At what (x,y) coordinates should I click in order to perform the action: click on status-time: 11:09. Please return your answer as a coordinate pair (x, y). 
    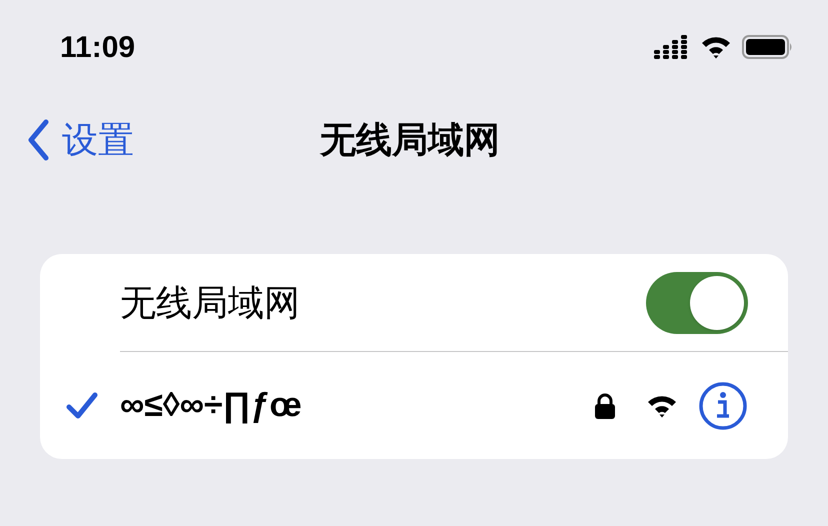
    Looking at the image, I should click on (98, 48).